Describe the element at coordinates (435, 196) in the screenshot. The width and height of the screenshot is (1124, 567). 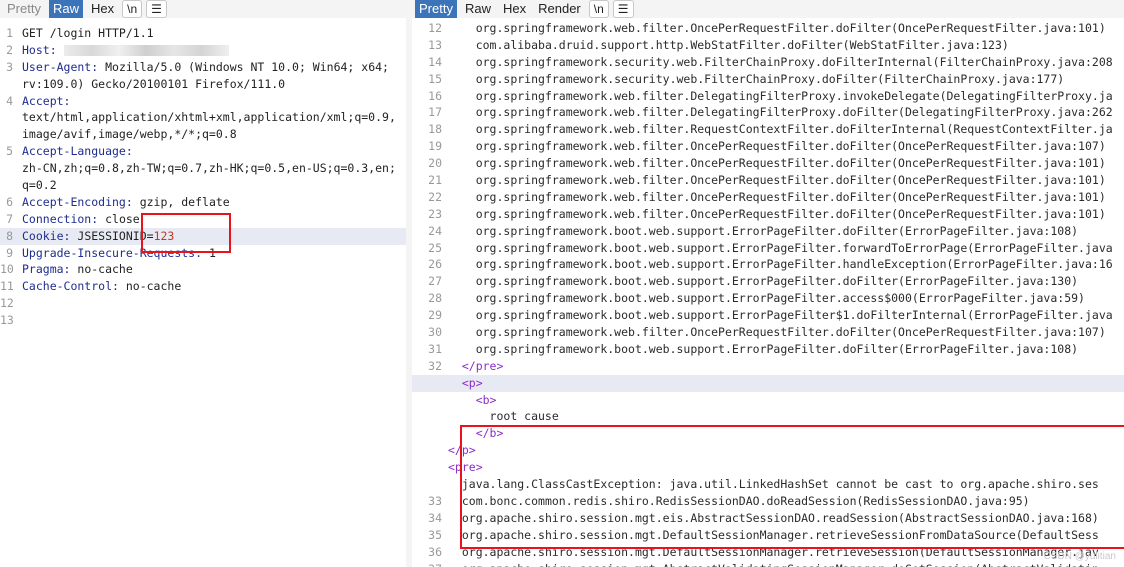
I see `line-number: 22` at that location.